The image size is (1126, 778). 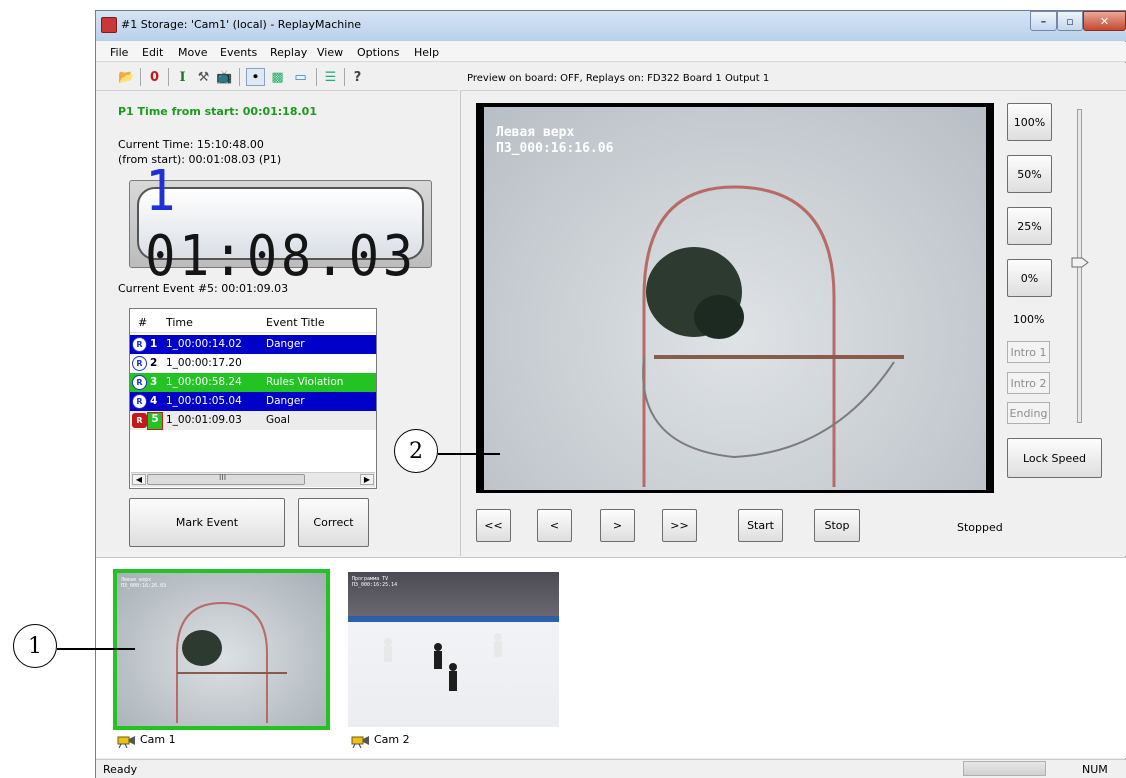 I want to click on projector-icon: ▩, so click(x=277, y=77).